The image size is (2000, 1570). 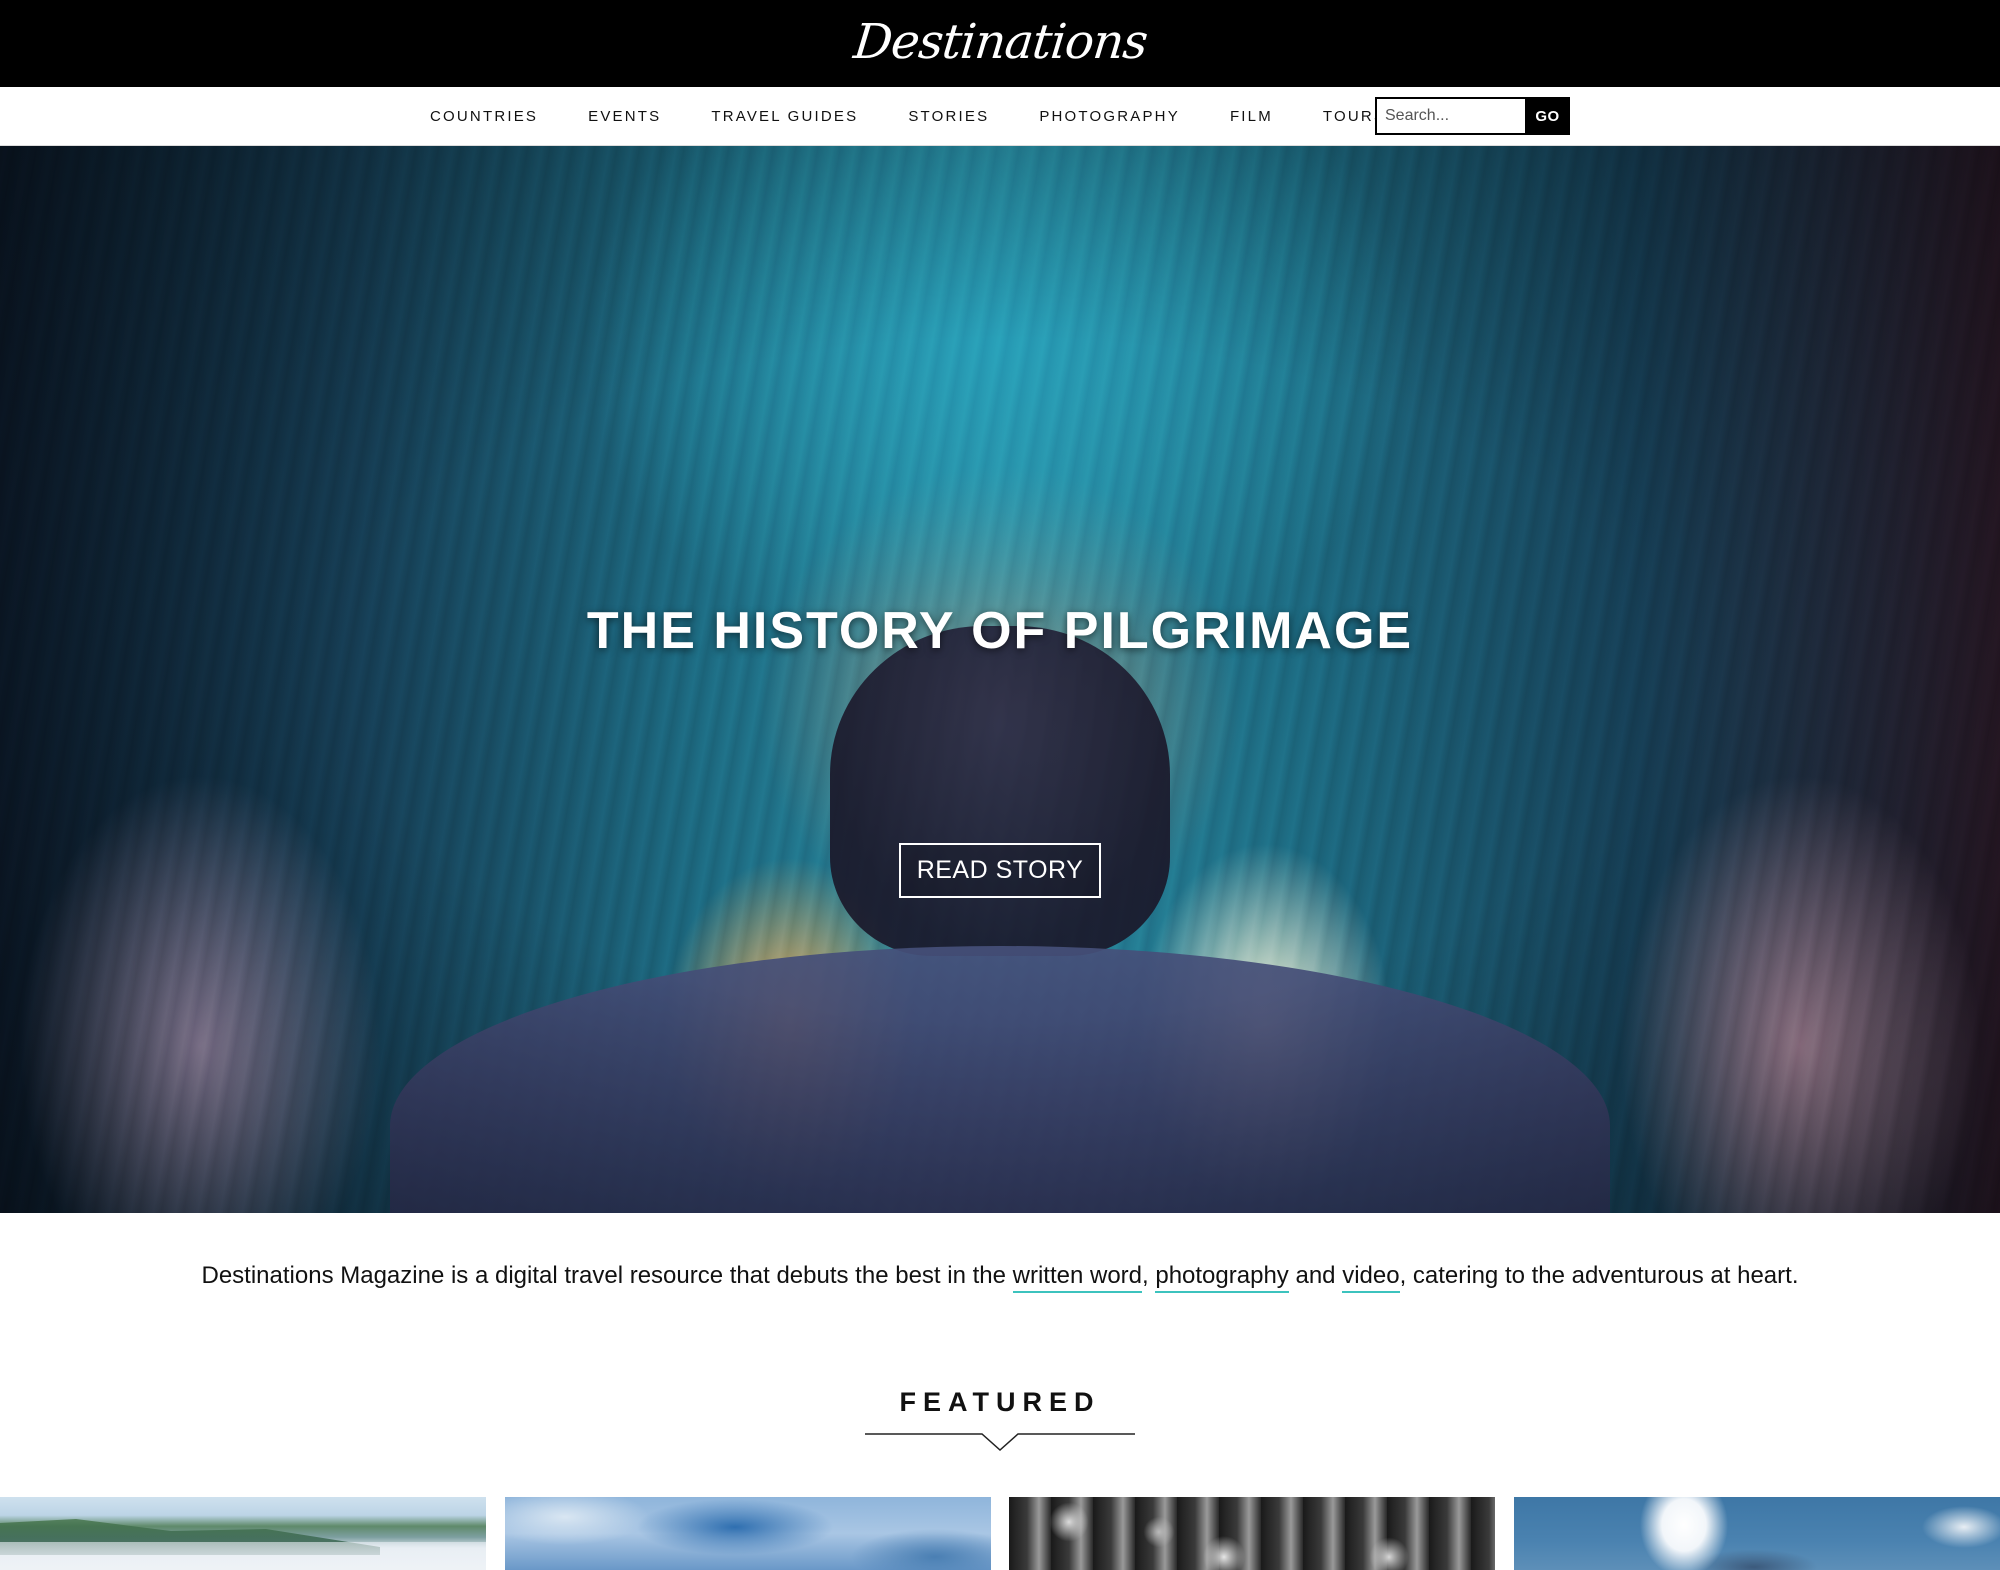 I want to click on featured-cards, so click(x=1000, y=1533).